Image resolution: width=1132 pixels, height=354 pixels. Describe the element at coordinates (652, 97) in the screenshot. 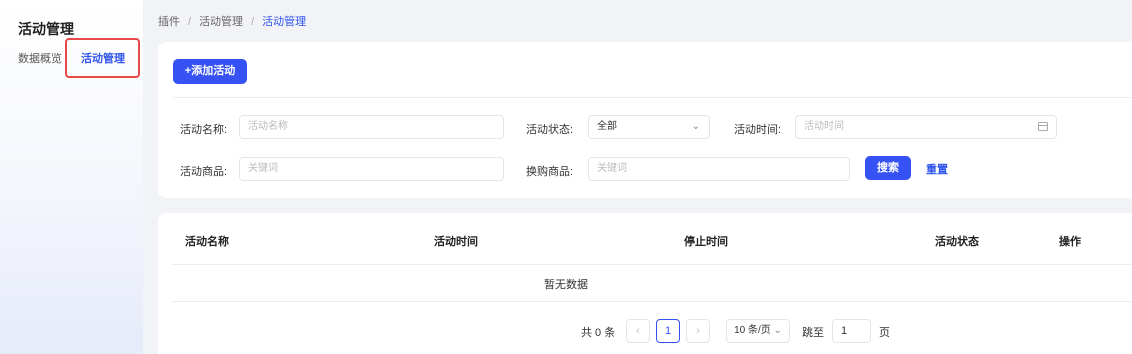

I see `divider` at that location.